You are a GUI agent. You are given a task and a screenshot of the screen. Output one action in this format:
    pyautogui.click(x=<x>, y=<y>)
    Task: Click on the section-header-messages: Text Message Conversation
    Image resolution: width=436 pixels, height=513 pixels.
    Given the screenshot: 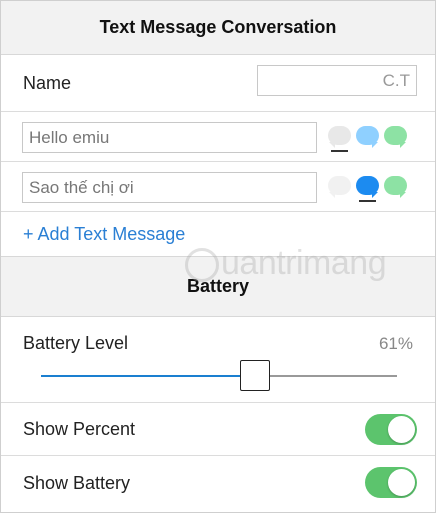 What is the action you would take?
    pyautogui.click(x=218, y=28)
    